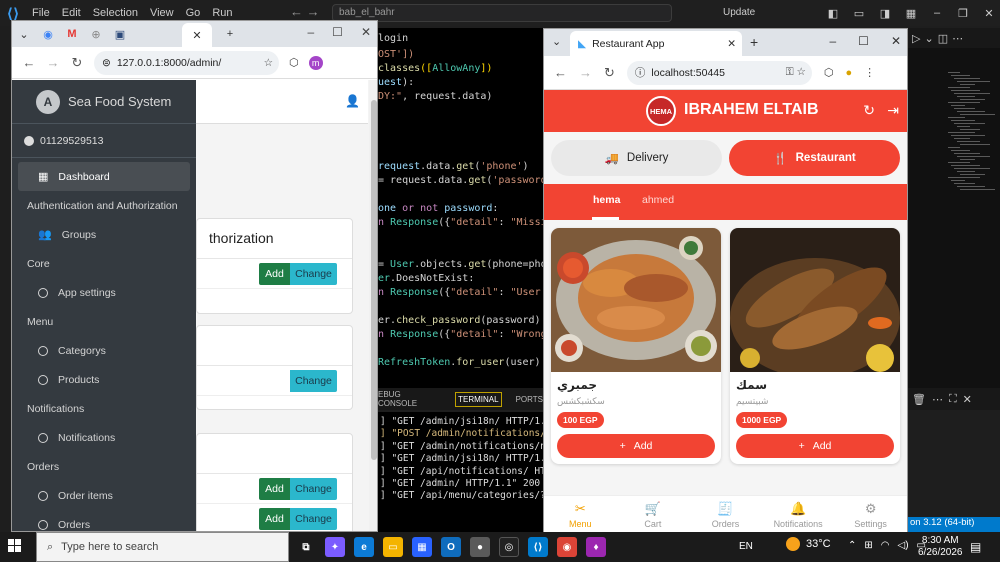 The height and width of the screenshot is (562, 1000). I want to click on product-card: جمبري سكشبكشس 100 EGP + Add, so click(636, 346).